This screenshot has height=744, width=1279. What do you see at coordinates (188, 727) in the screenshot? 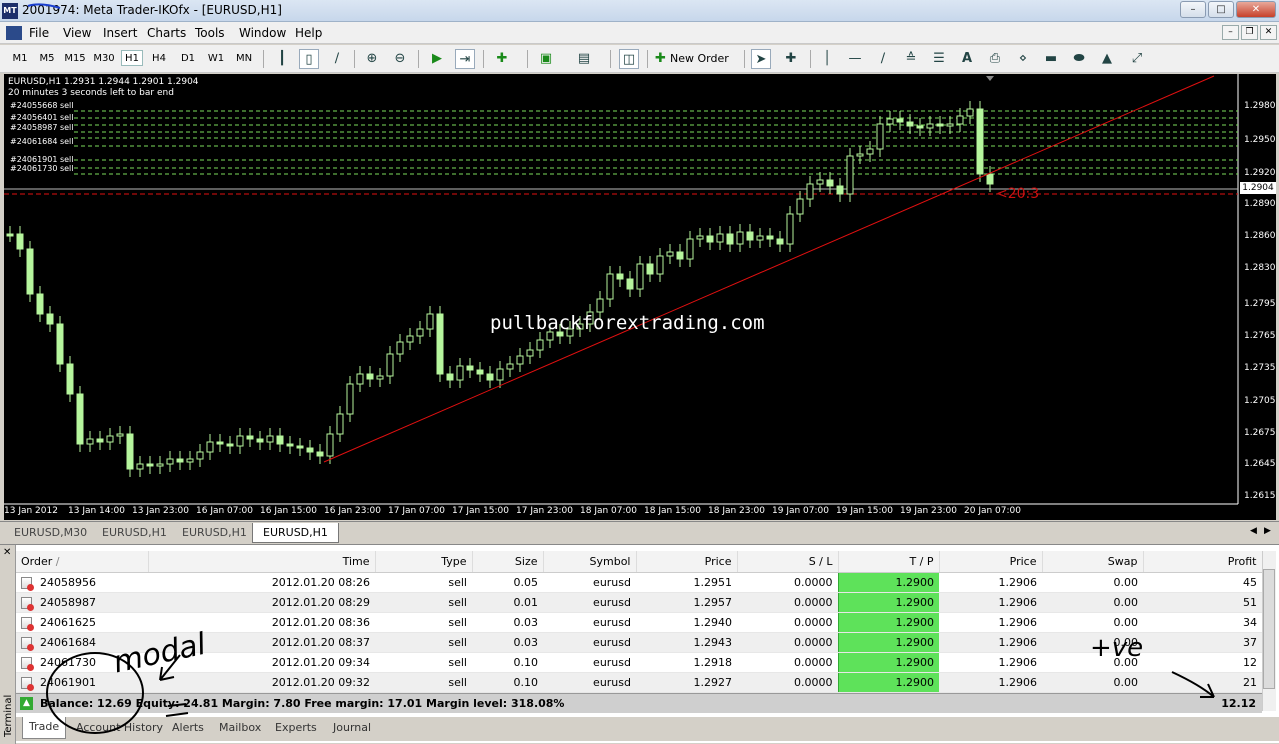
I see `tab-alerts: Alerts` at bounding box center [188, 727].